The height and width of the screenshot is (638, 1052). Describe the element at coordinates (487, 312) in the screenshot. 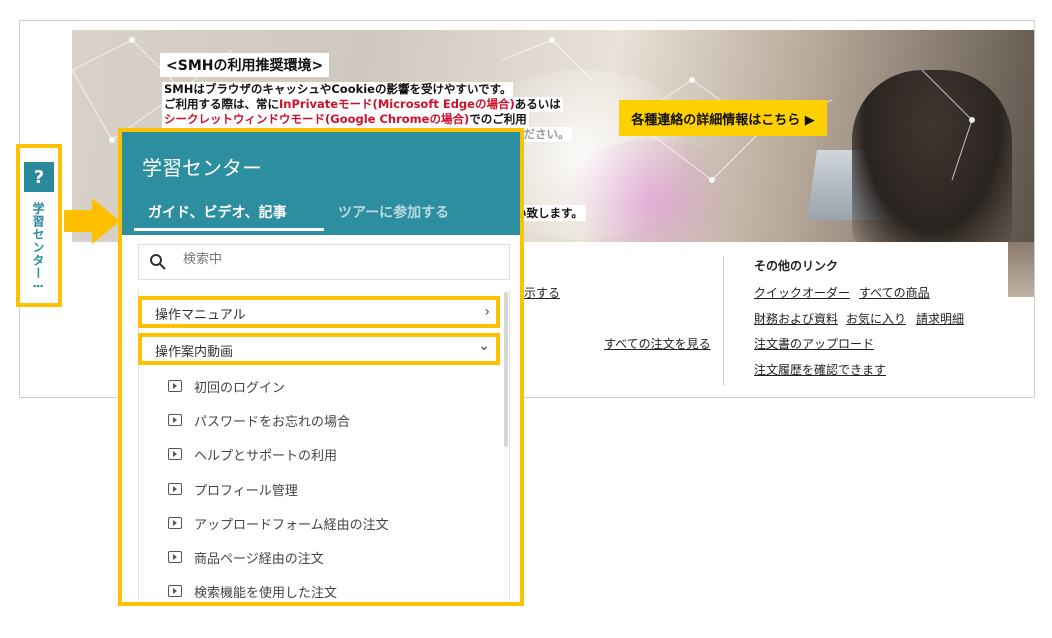

I see `chevron-right-icon: ›` at that location.